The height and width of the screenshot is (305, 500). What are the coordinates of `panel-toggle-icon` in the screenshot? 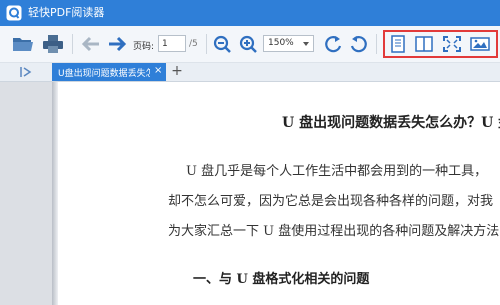 It's located at (26, 72).